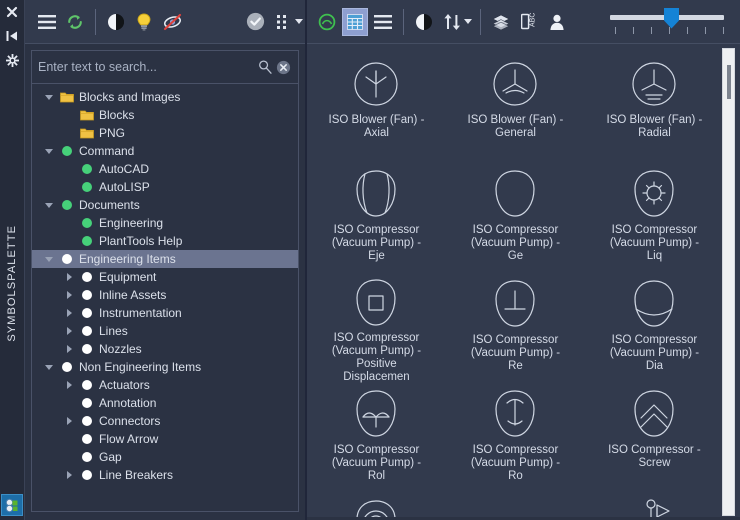  I want to click on tree-item-connectors: Connectors, so click(165, 421).